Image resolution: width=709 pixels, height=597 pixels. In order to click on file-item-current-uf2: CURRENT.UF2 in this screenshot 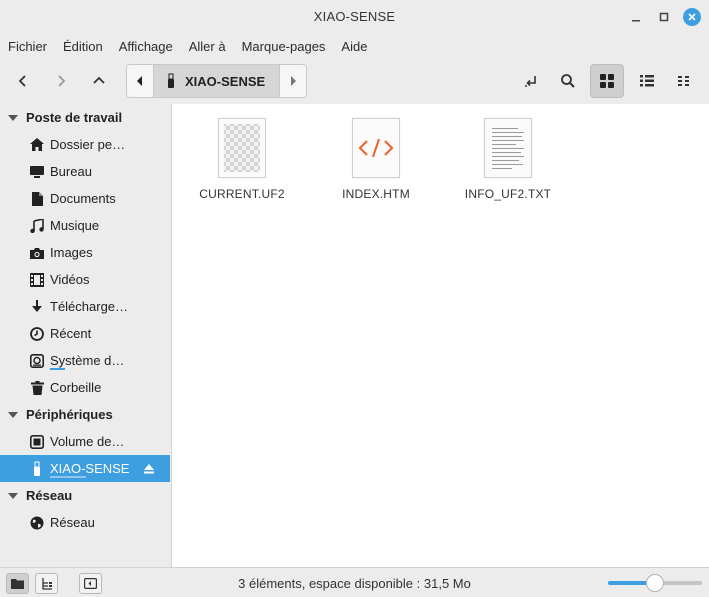, I will do `click(242, 159)`.